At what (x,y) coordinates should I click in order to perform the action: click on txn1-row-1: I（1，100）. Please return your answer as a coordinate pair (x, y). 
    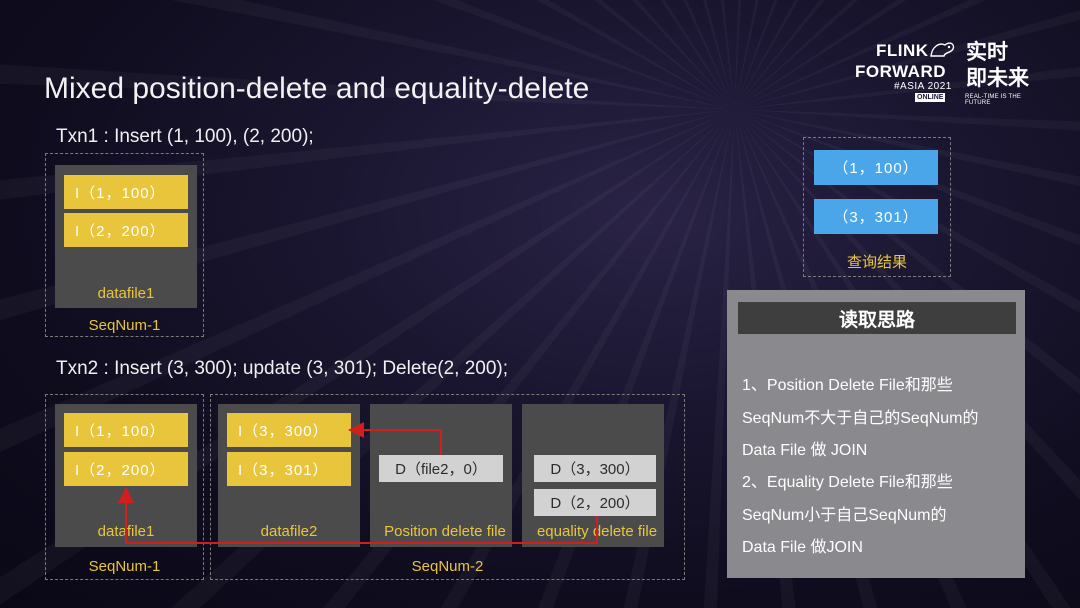
    Looking at the image, I should click on (126, 192).